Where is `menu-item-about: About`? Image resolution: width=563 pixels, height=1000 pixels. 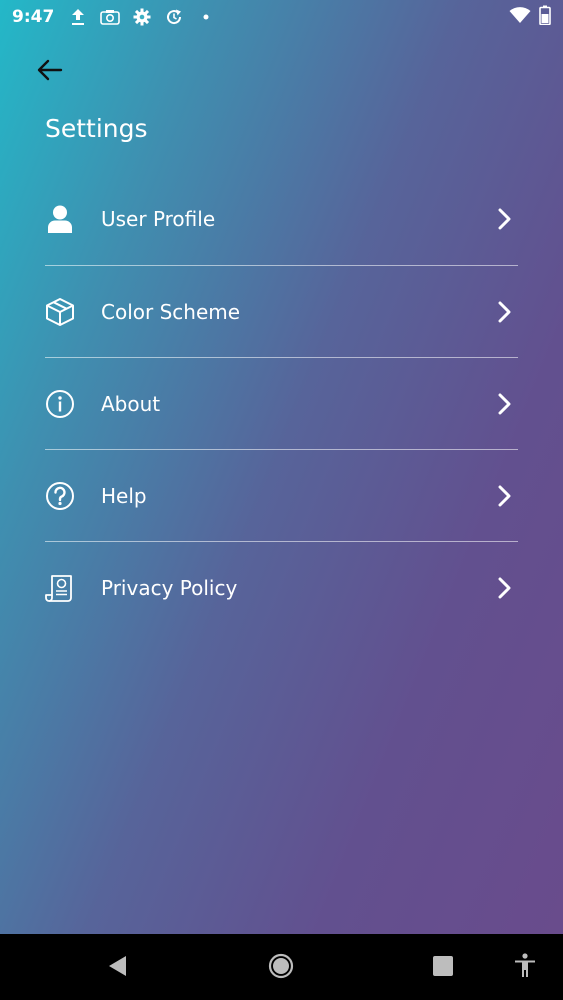 menu-item-about: About is located at coordinates (281, 403).